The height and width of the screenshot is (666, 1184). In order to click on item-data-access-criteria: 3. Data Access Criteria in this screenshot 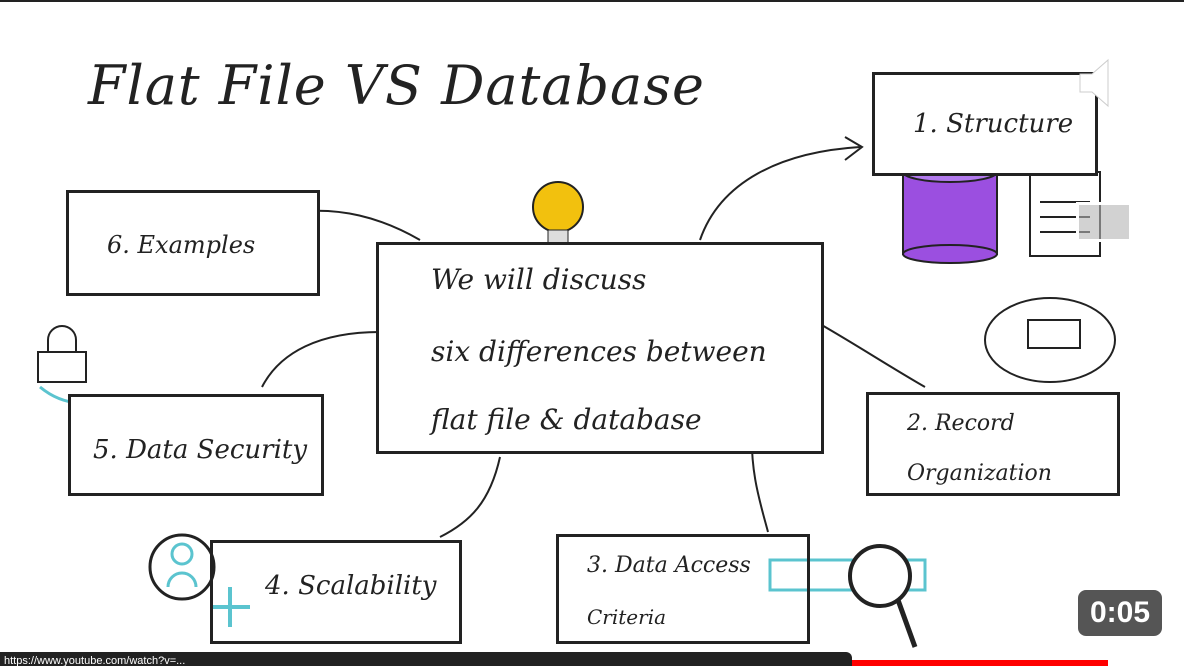, I will do `click(683, 589)`.